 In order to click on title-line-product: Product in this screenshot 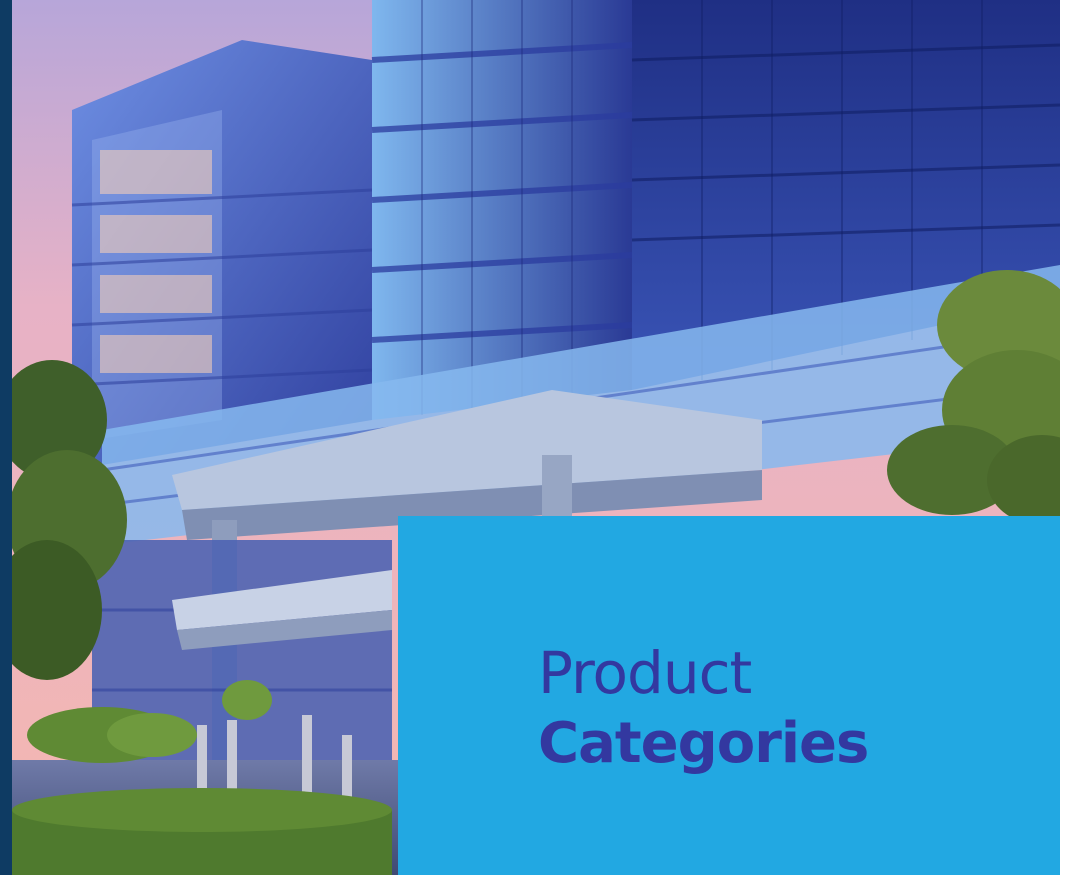, I will do `click(645, 673)`.